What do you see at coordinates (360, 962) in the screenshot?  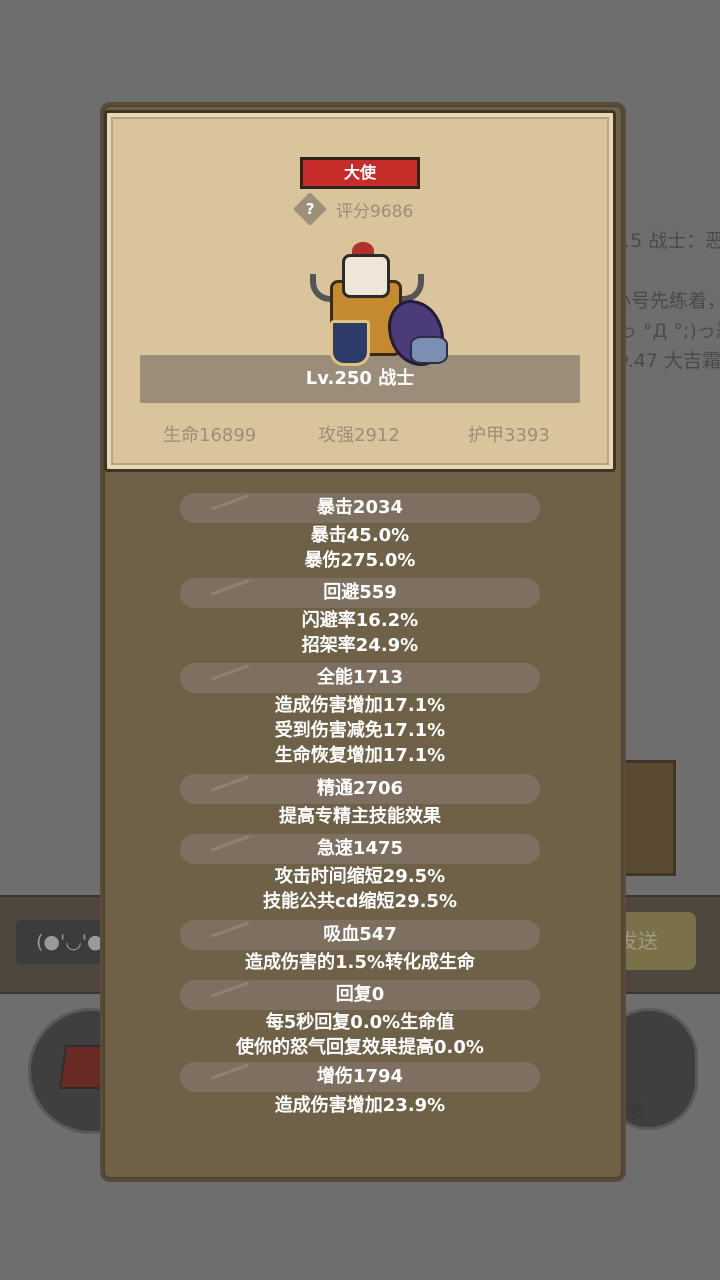 I see `attr-line: 造成伤害的1.5%转化成生命` at bounding box center [360, 962].